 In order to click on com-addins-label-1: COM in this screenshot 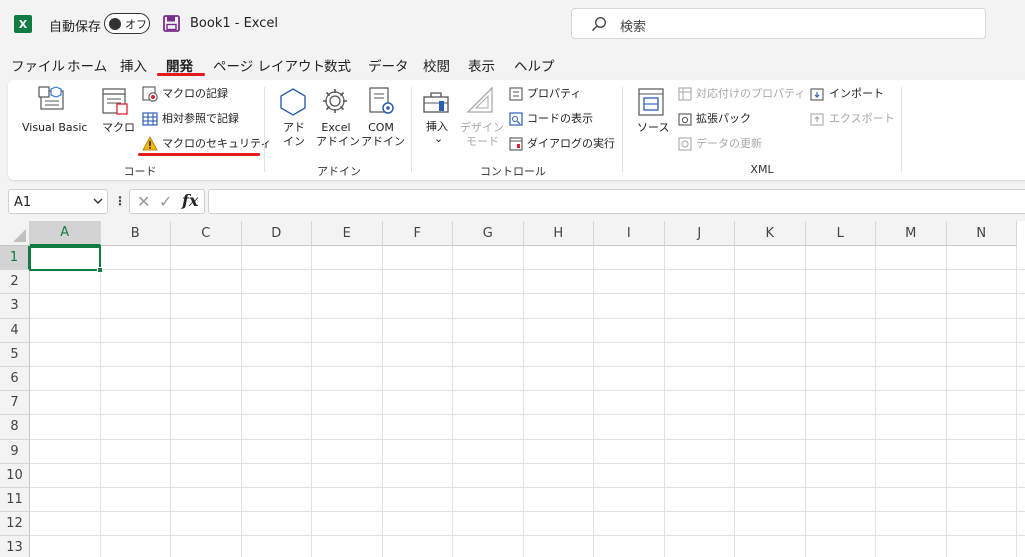, I will do `click(381, 128)`.